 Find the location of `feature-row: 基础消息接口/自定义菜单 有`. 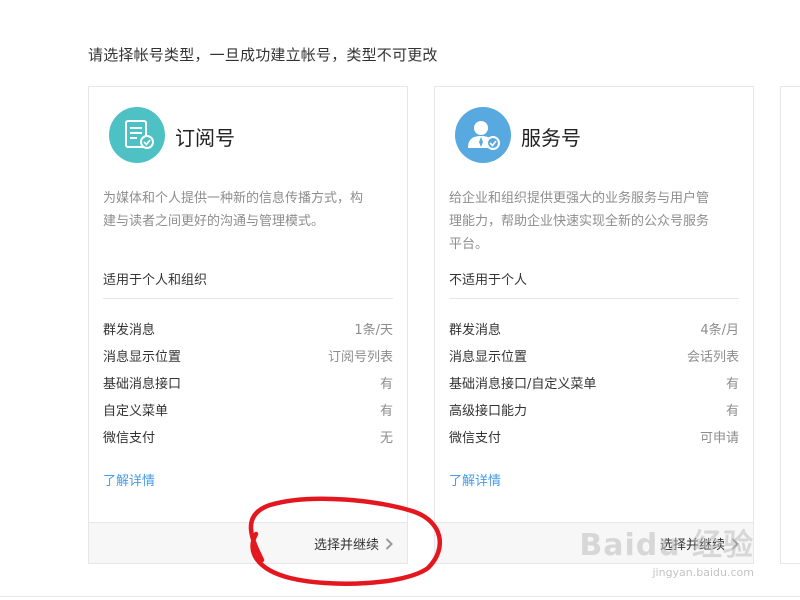

feature-row: 基础消息接口/自定义菜单 有 is located at coordinates (594, 388).